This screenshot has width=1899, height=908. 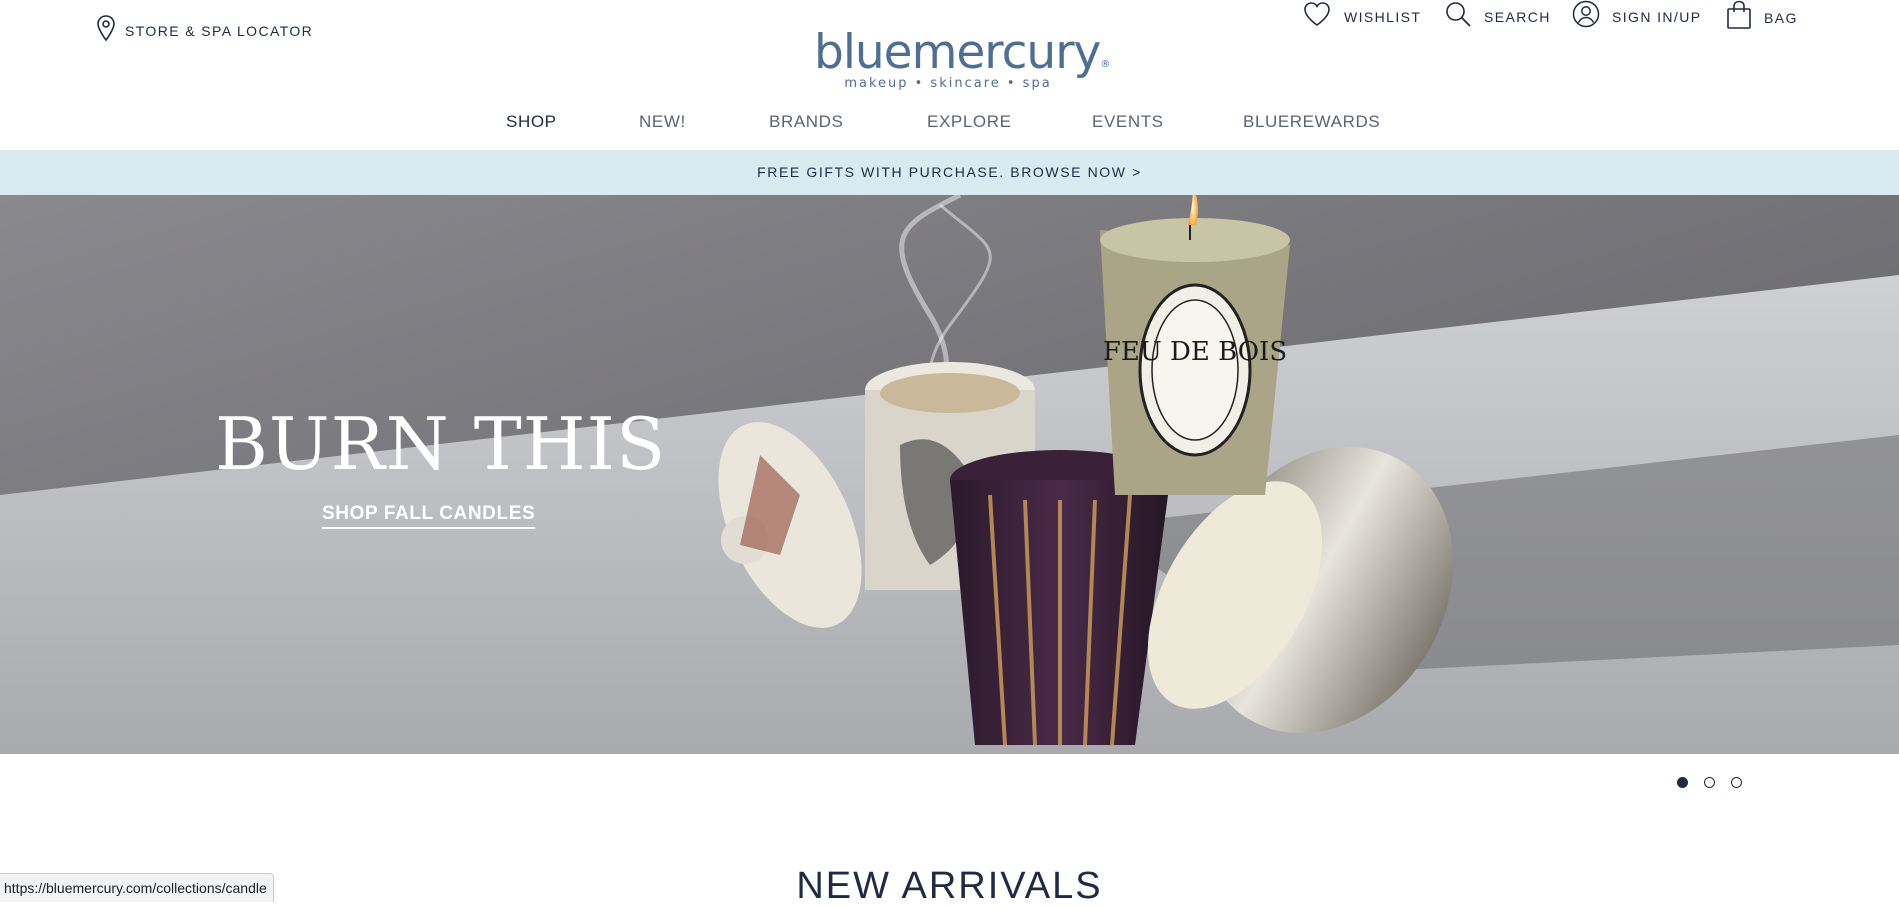 What do you see at coordinates (806, 122) in the screenshot?
I see `nav-item-brands: BRANDS` at bounding box center [806, 122].